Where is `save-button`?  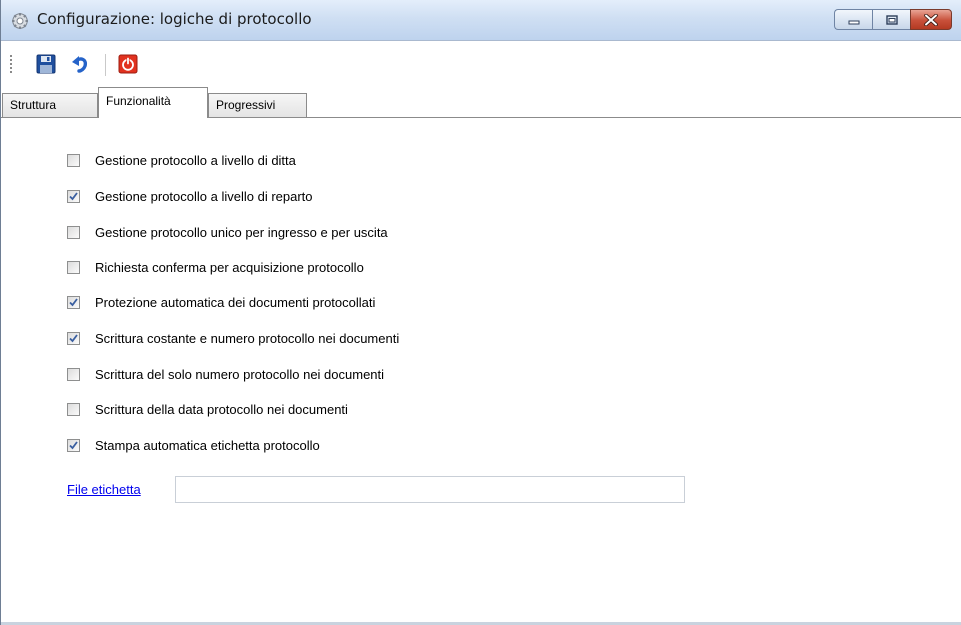 save-button is located at coordinates (46, 64).